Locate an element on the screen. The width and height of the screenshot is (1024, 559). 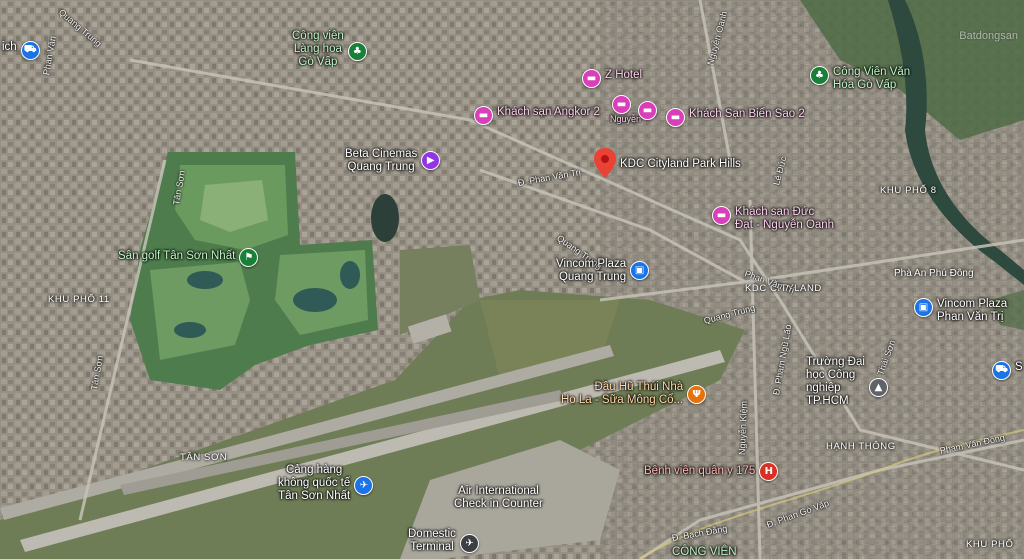
poi-label: Công viên Làng hoa Gò Vấp is located at coordinates (318, 49).